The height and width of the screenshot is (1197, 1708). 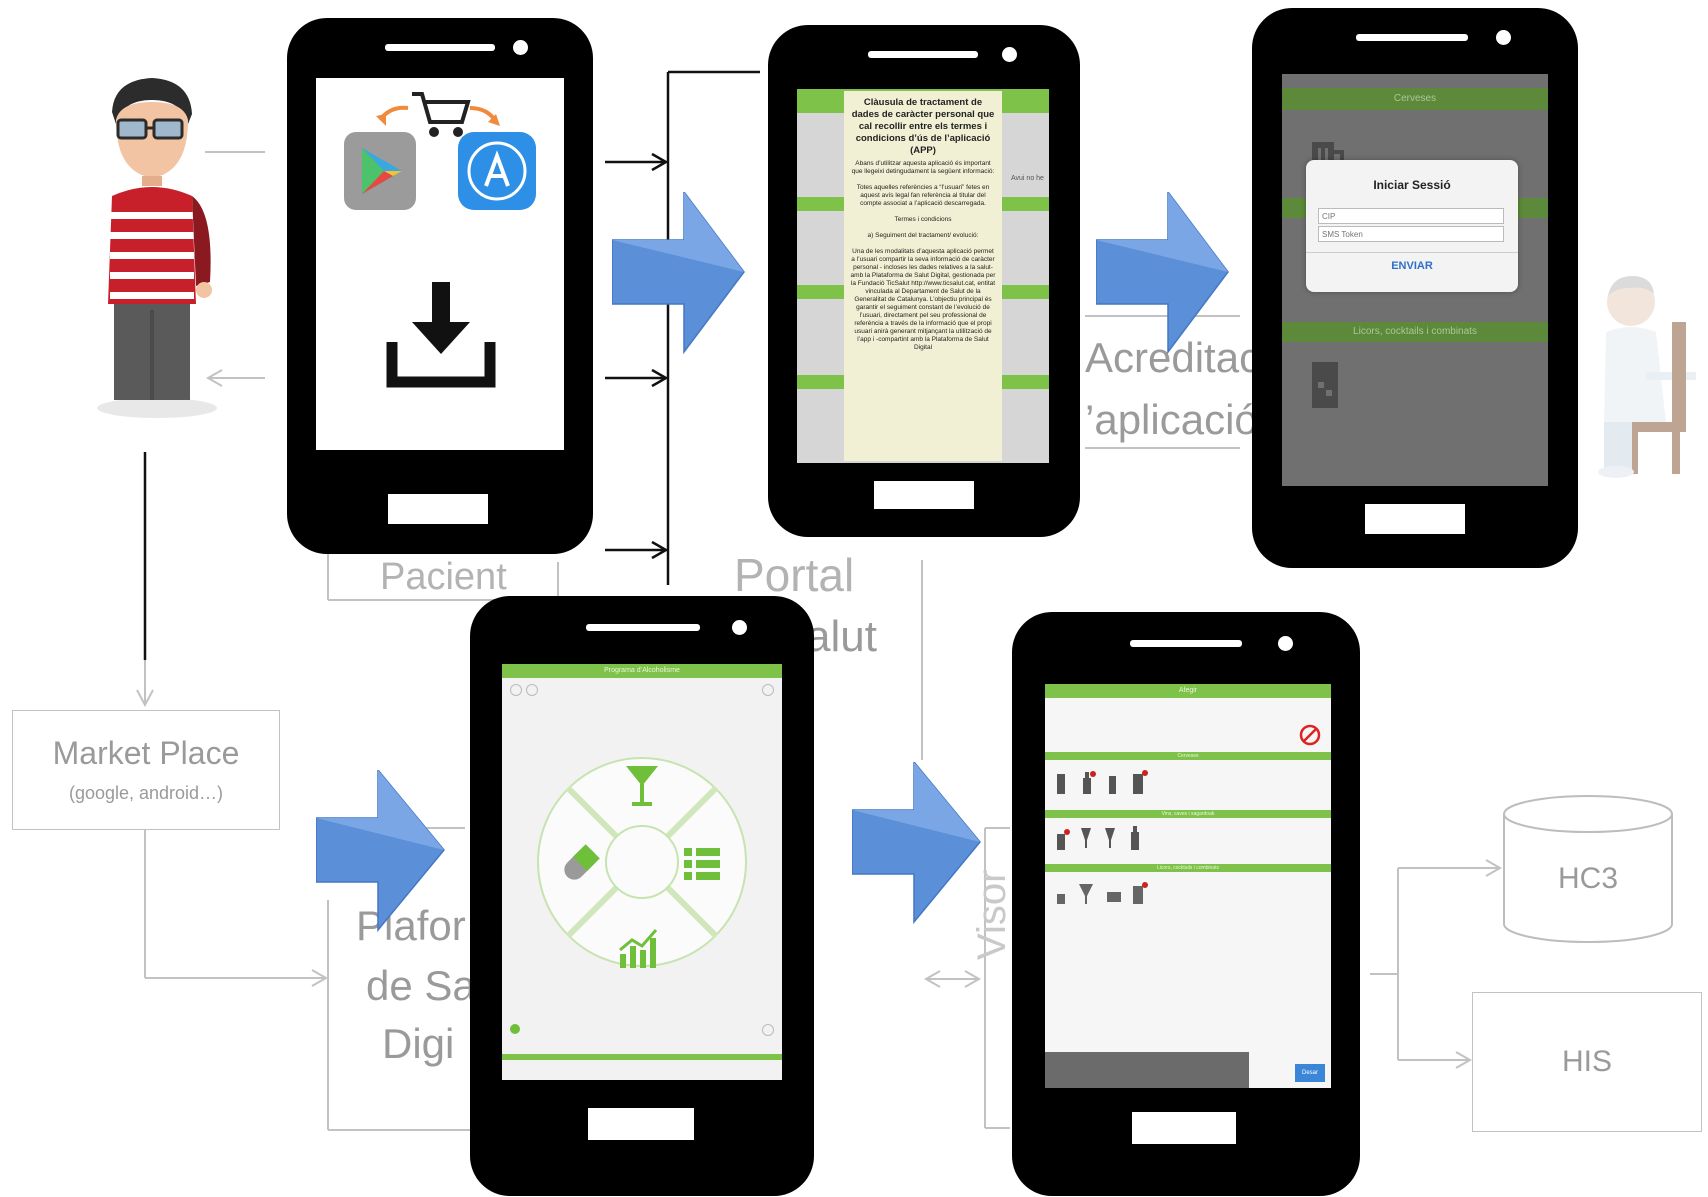 What do you see at coordinates (638, 948) in the screenshot?
I see `chart-icon` at bounding box center [638, 948].